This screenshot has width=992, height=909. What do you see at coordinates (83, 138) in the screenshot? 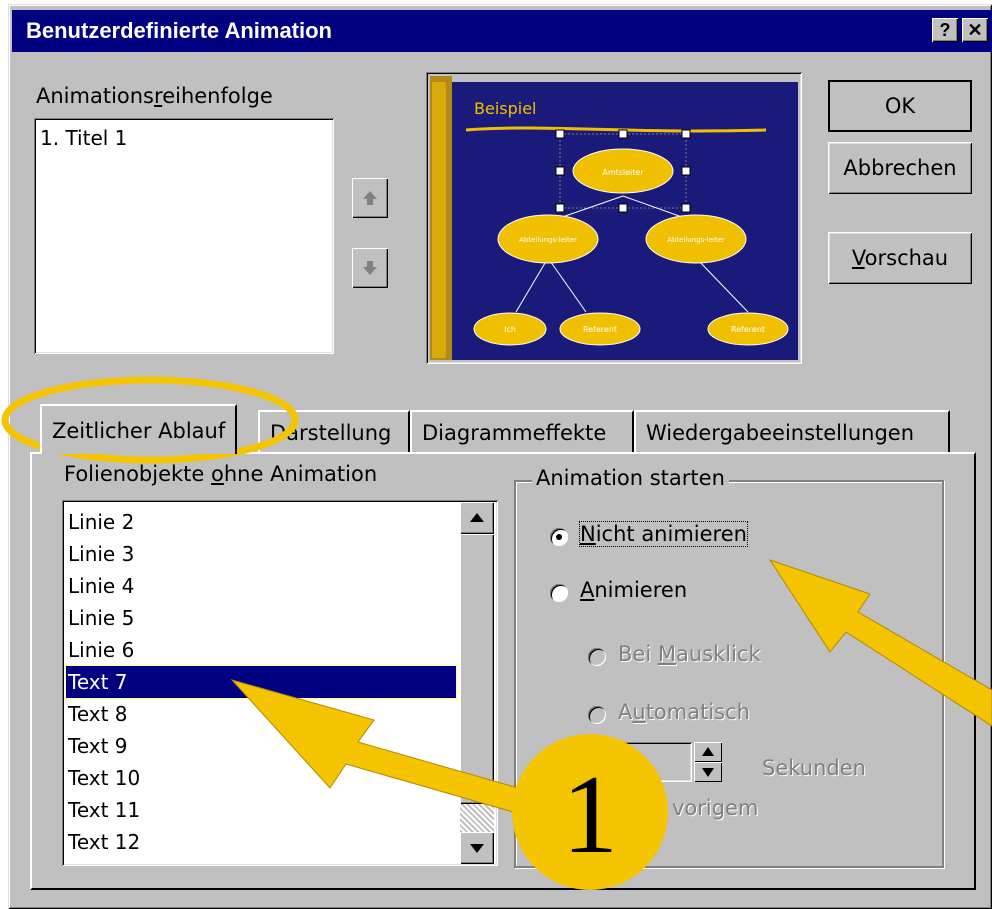
I see `order-item: 1. Titel 1` at bounding box center [83, 138].